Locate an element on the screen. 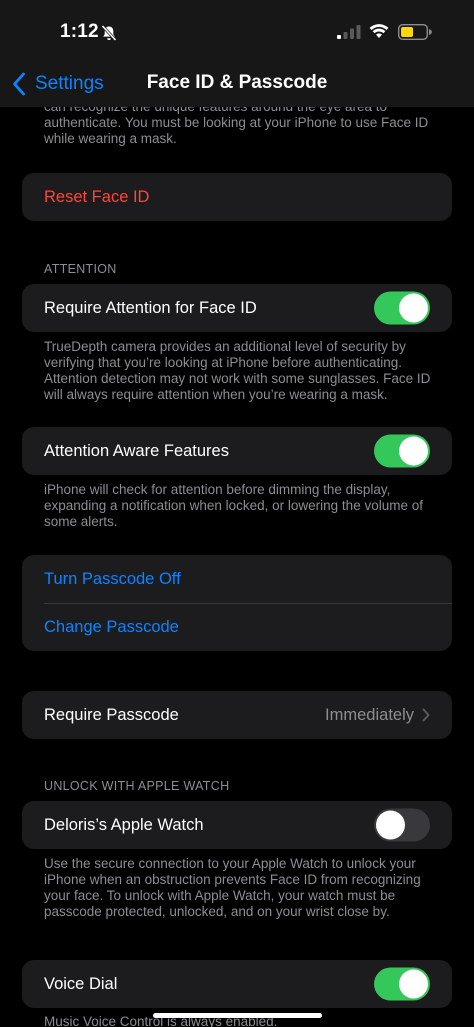 This screenshot has height=1027, width=474. require-passcode-row: Require Passcode Immediately is located at coordinates (237, 715).